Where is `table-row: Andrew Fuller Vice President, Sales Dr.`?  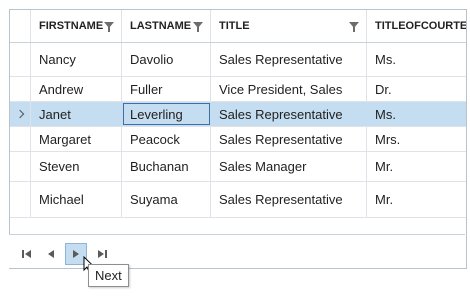
table-row: Andrew Fuller Vice President, Sales Dr. is located at coordinates (238, 89).